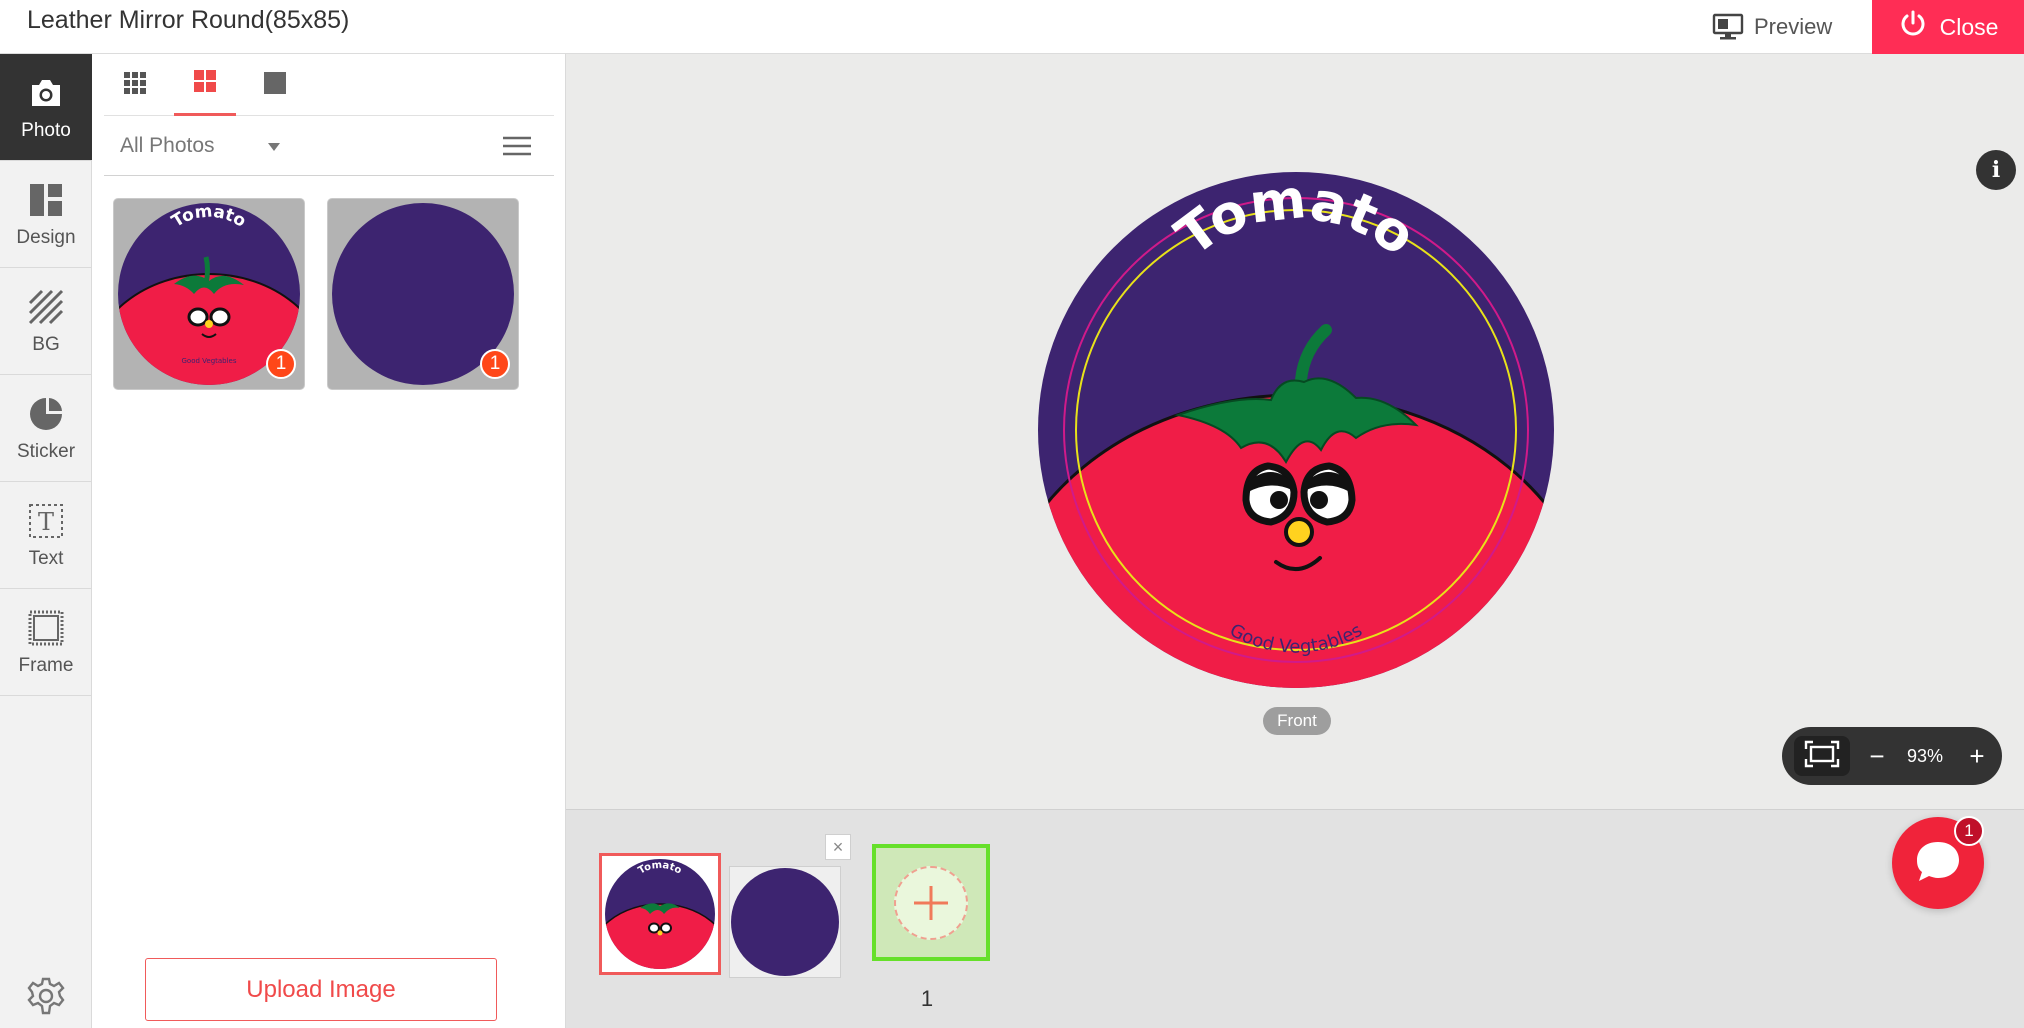 This screenshot has width=2024, height=1028. I want to click on zoom-control: − 93% +, so click(1892, 756).